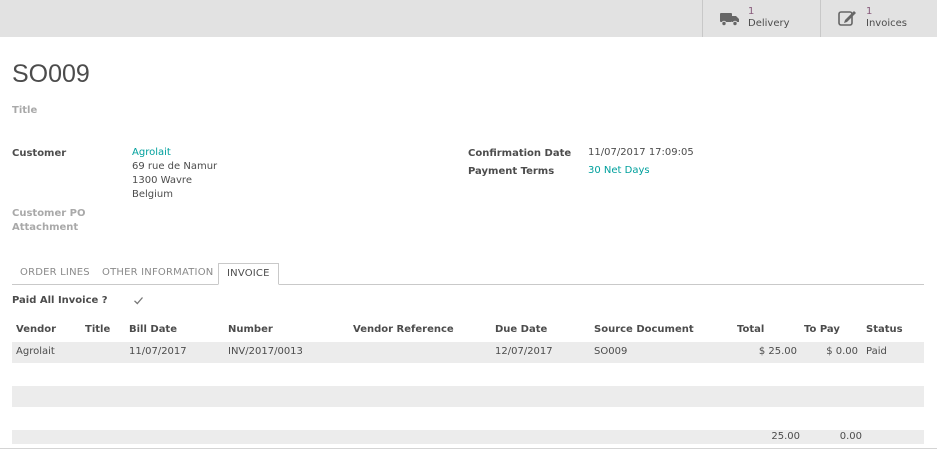 Image resolution: width=937 pixels, height=450 pixels. What do you see at coordinates (641, 152) in the screenshot?
I see `confirmation-date-value: 11/07/2017 17:09:05` at bounding box center [641, 152].